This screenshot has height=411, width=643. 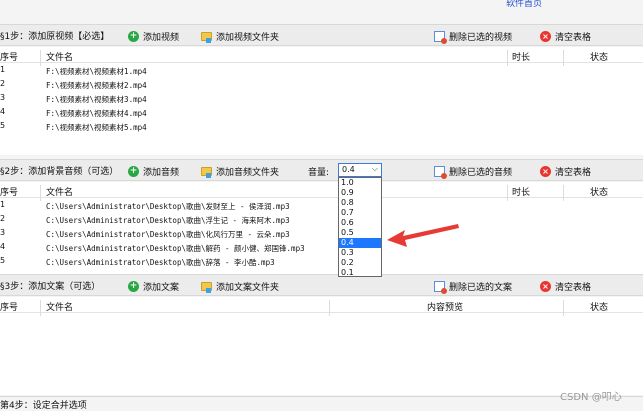 I want to click on add-audio-label: 添加音频, so click(x=161, y=172).